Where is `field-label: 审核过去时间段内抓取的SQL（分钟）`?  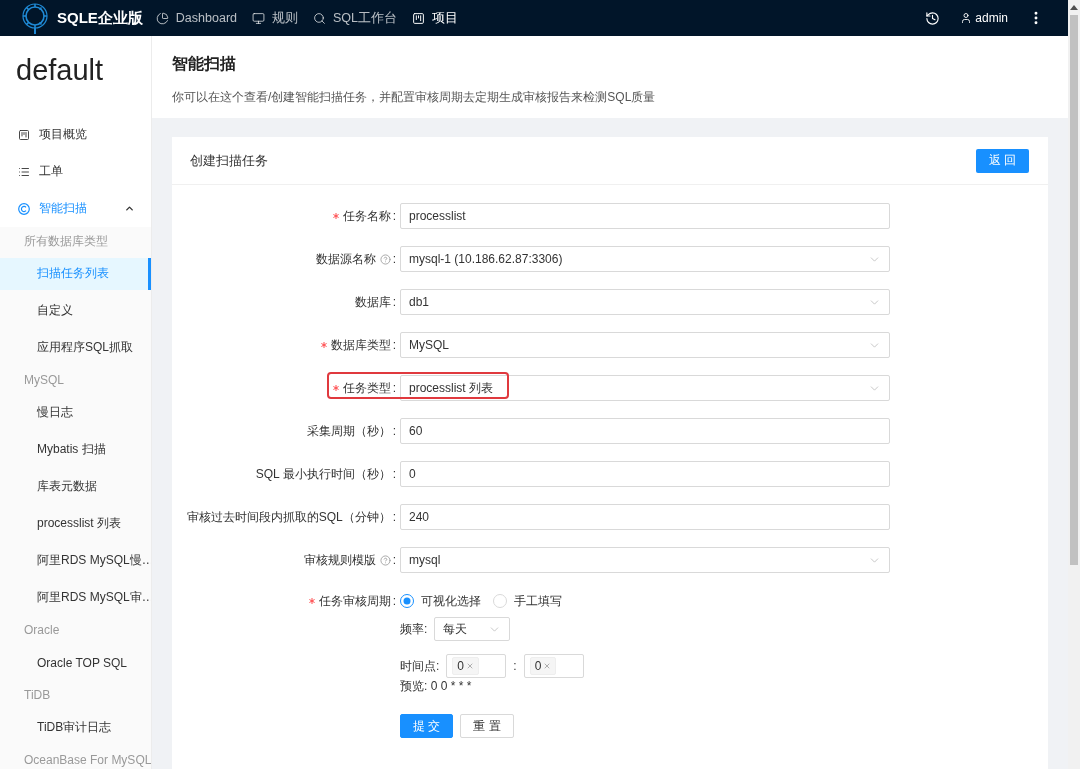
field-label: 审核过去时间段内抓取的SQL（分钟） is located at coordinates (288, 517).